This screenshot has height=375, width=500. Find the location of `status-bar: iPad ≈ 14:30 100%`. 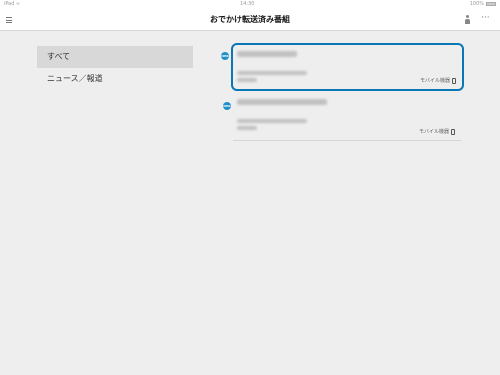

status-bar: iPad ≈ 14:30 100% is located at coordinates (250, 4).